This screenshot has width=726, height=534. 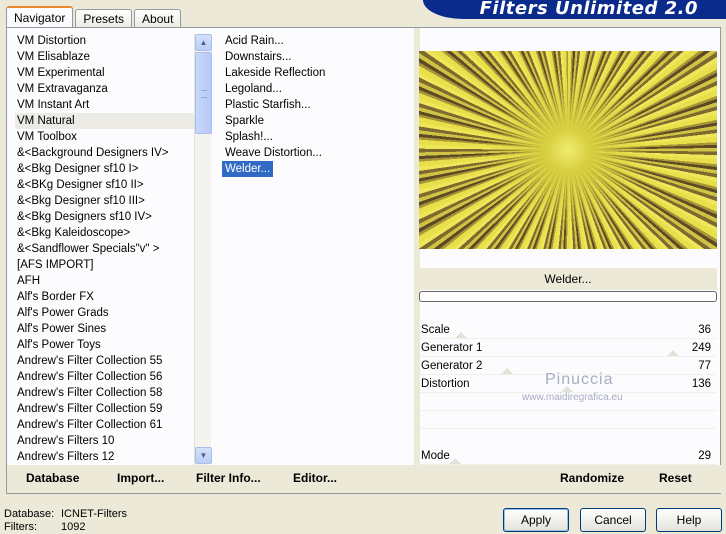 What do you see at coordinates (675, 478) in the screenshot?
I see `reset-button: Reset` at bounding box center [675, 478].